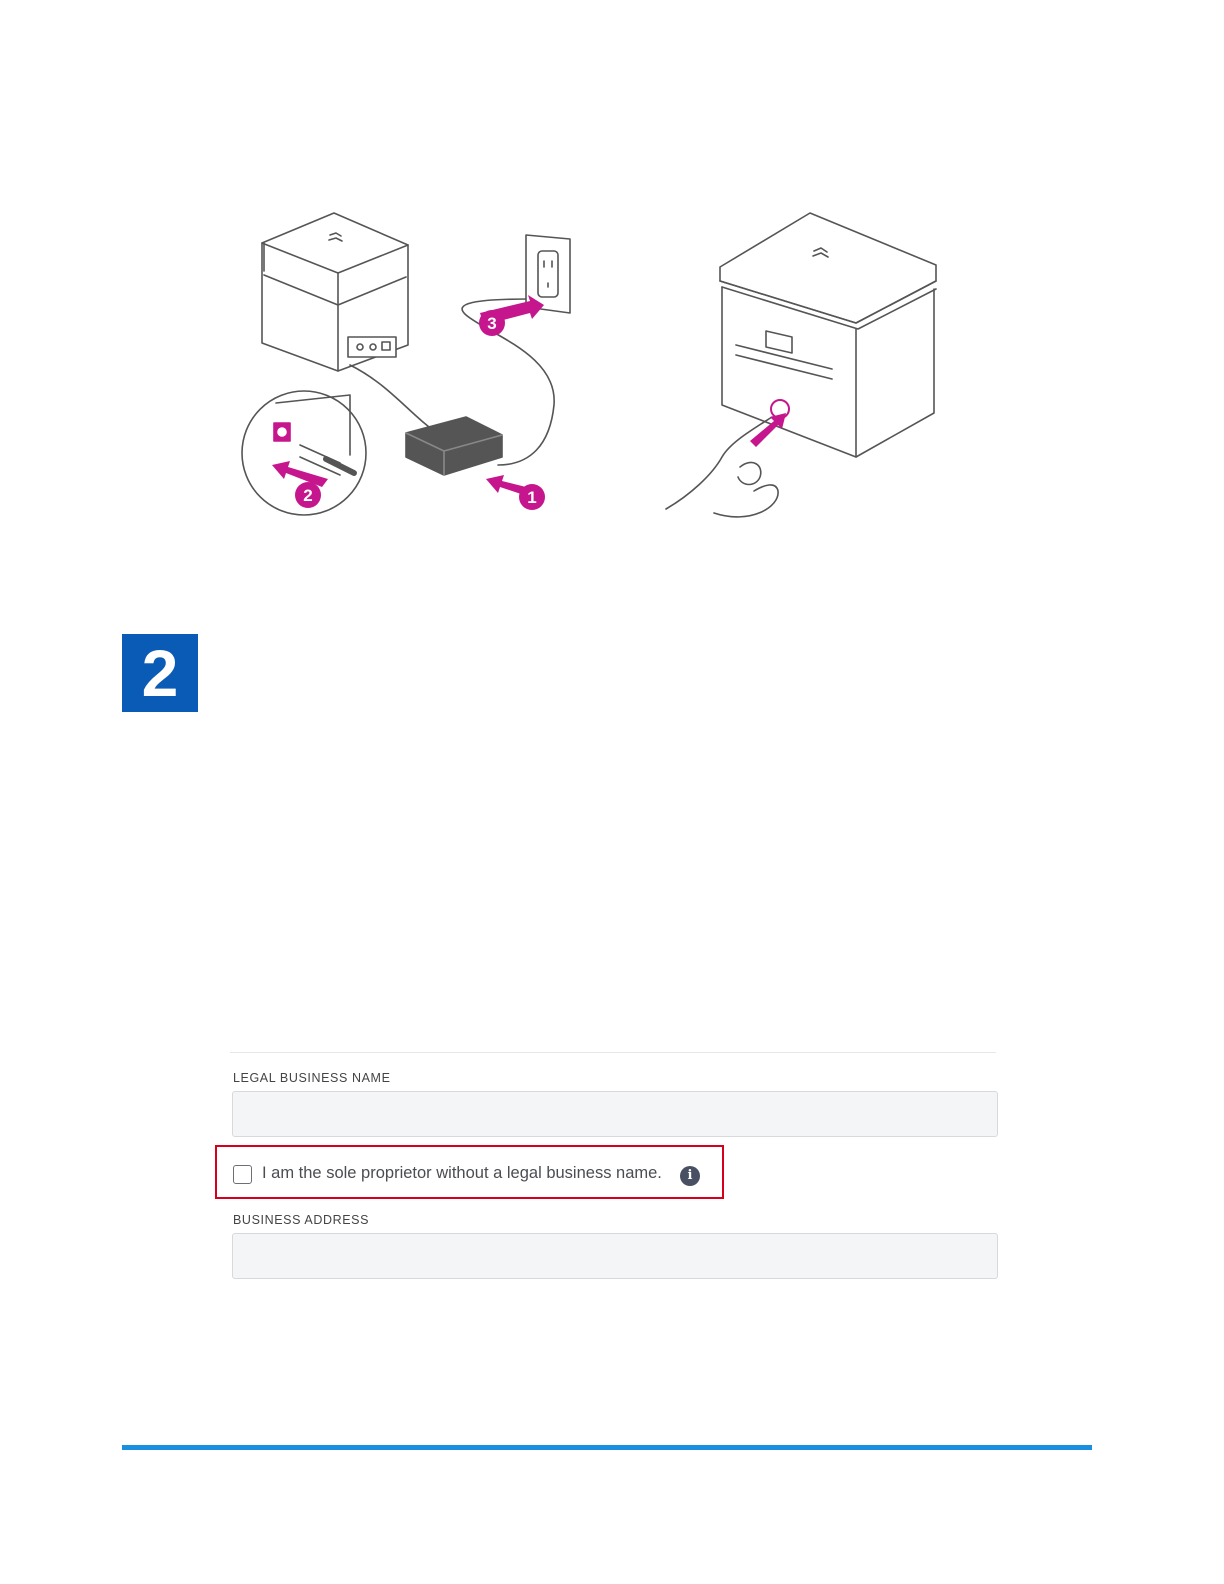 This screenshot has height=1584, width=1224. I want to click on callout-1-number: 1, so click(531, 497).